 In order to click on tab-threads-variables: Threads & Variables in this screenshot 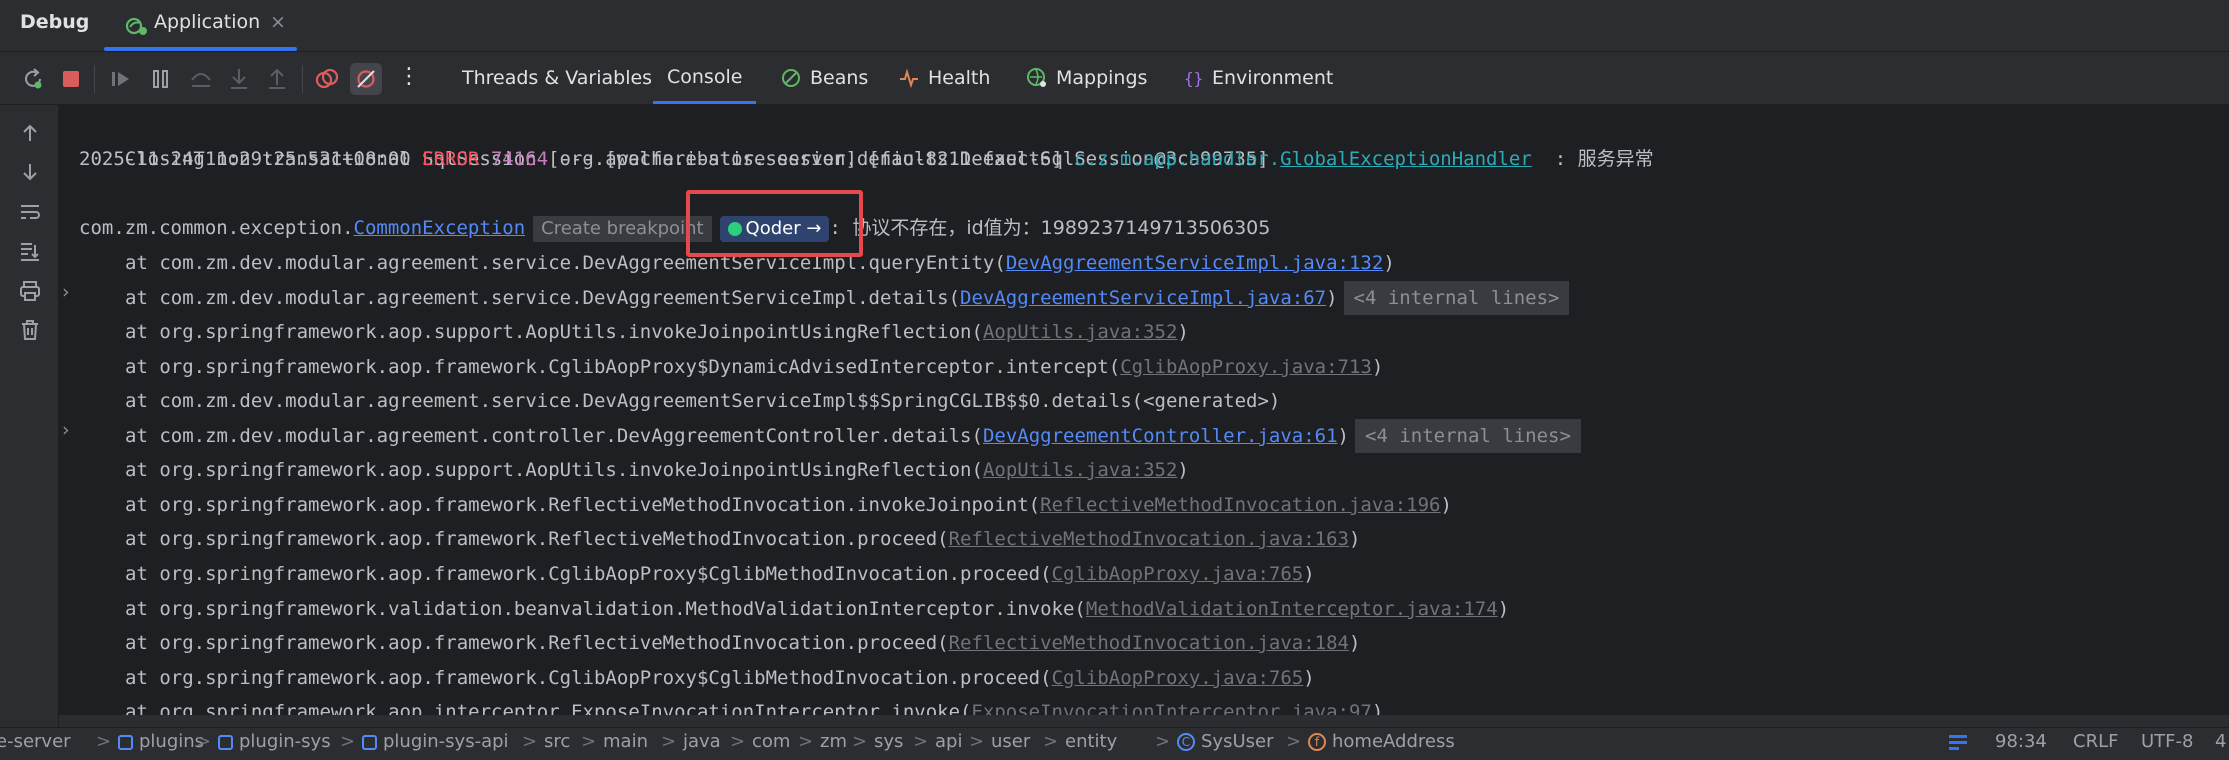, I will do `click(557, 78)`.